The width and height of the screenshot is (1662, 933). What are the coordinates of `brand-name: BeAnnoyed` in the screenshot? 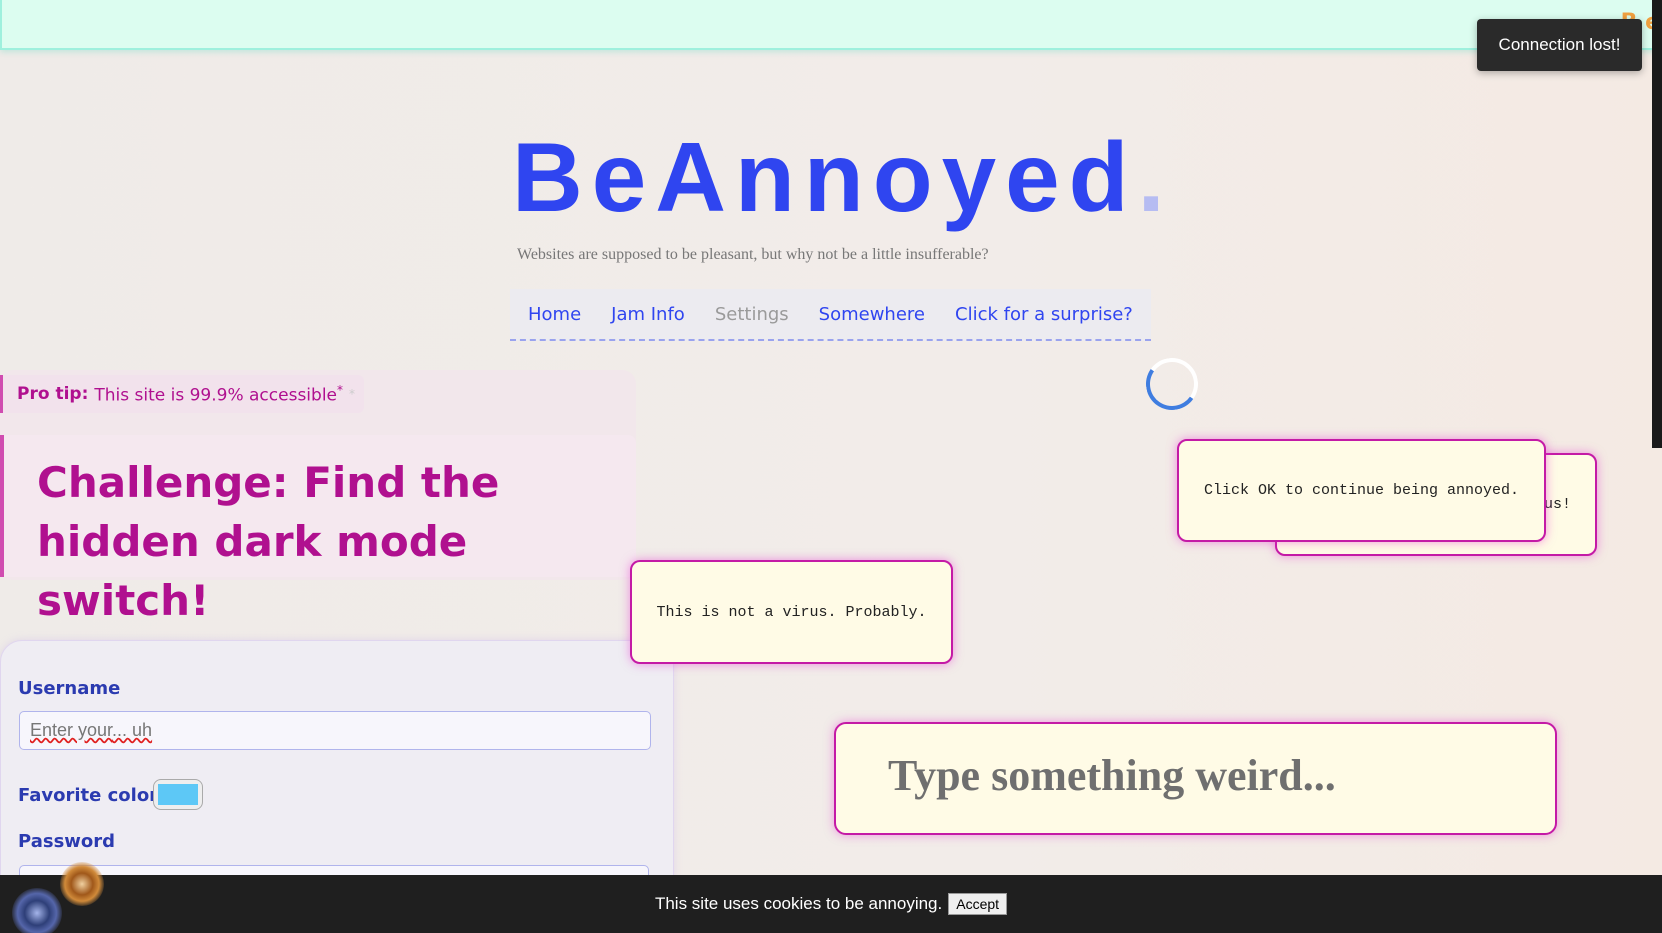 It's located at (825, 177).